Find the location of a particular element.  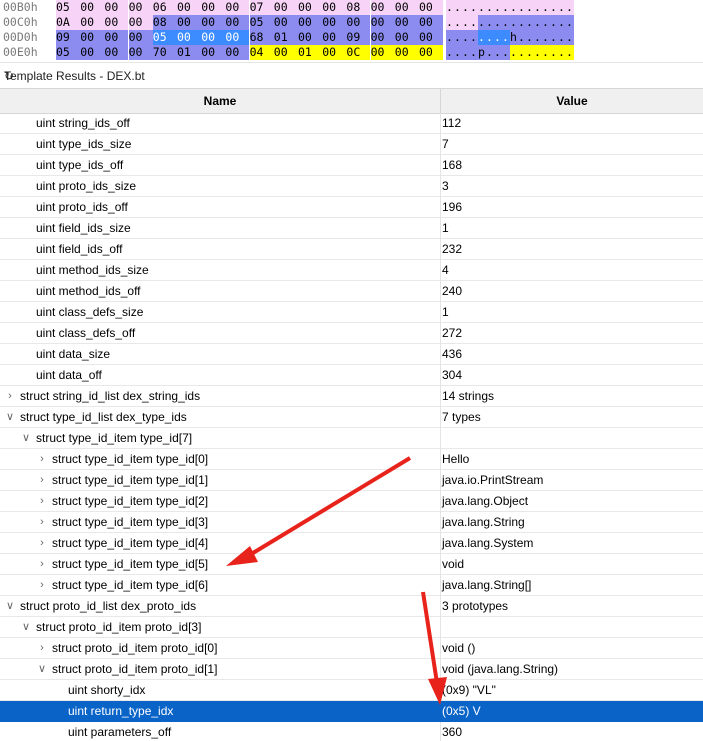

hex-byte: 06 is located at coordinates (164, 7).